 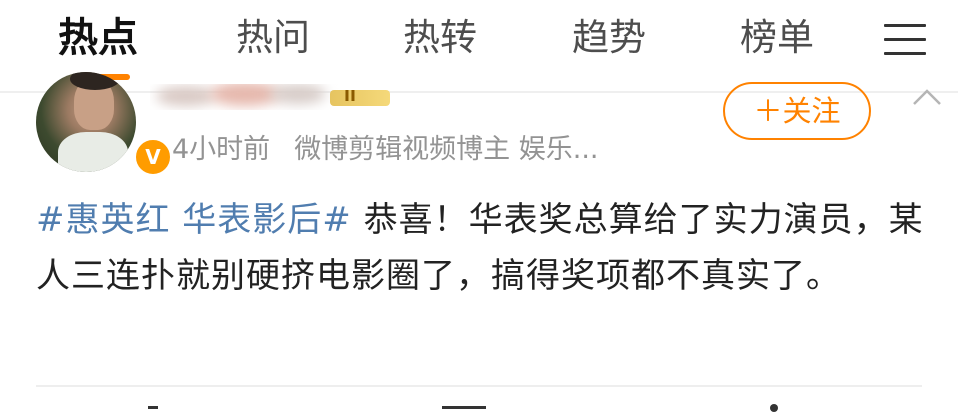 I want to click on tab-hot-reposts: 热转, so click(x=440, y=38).